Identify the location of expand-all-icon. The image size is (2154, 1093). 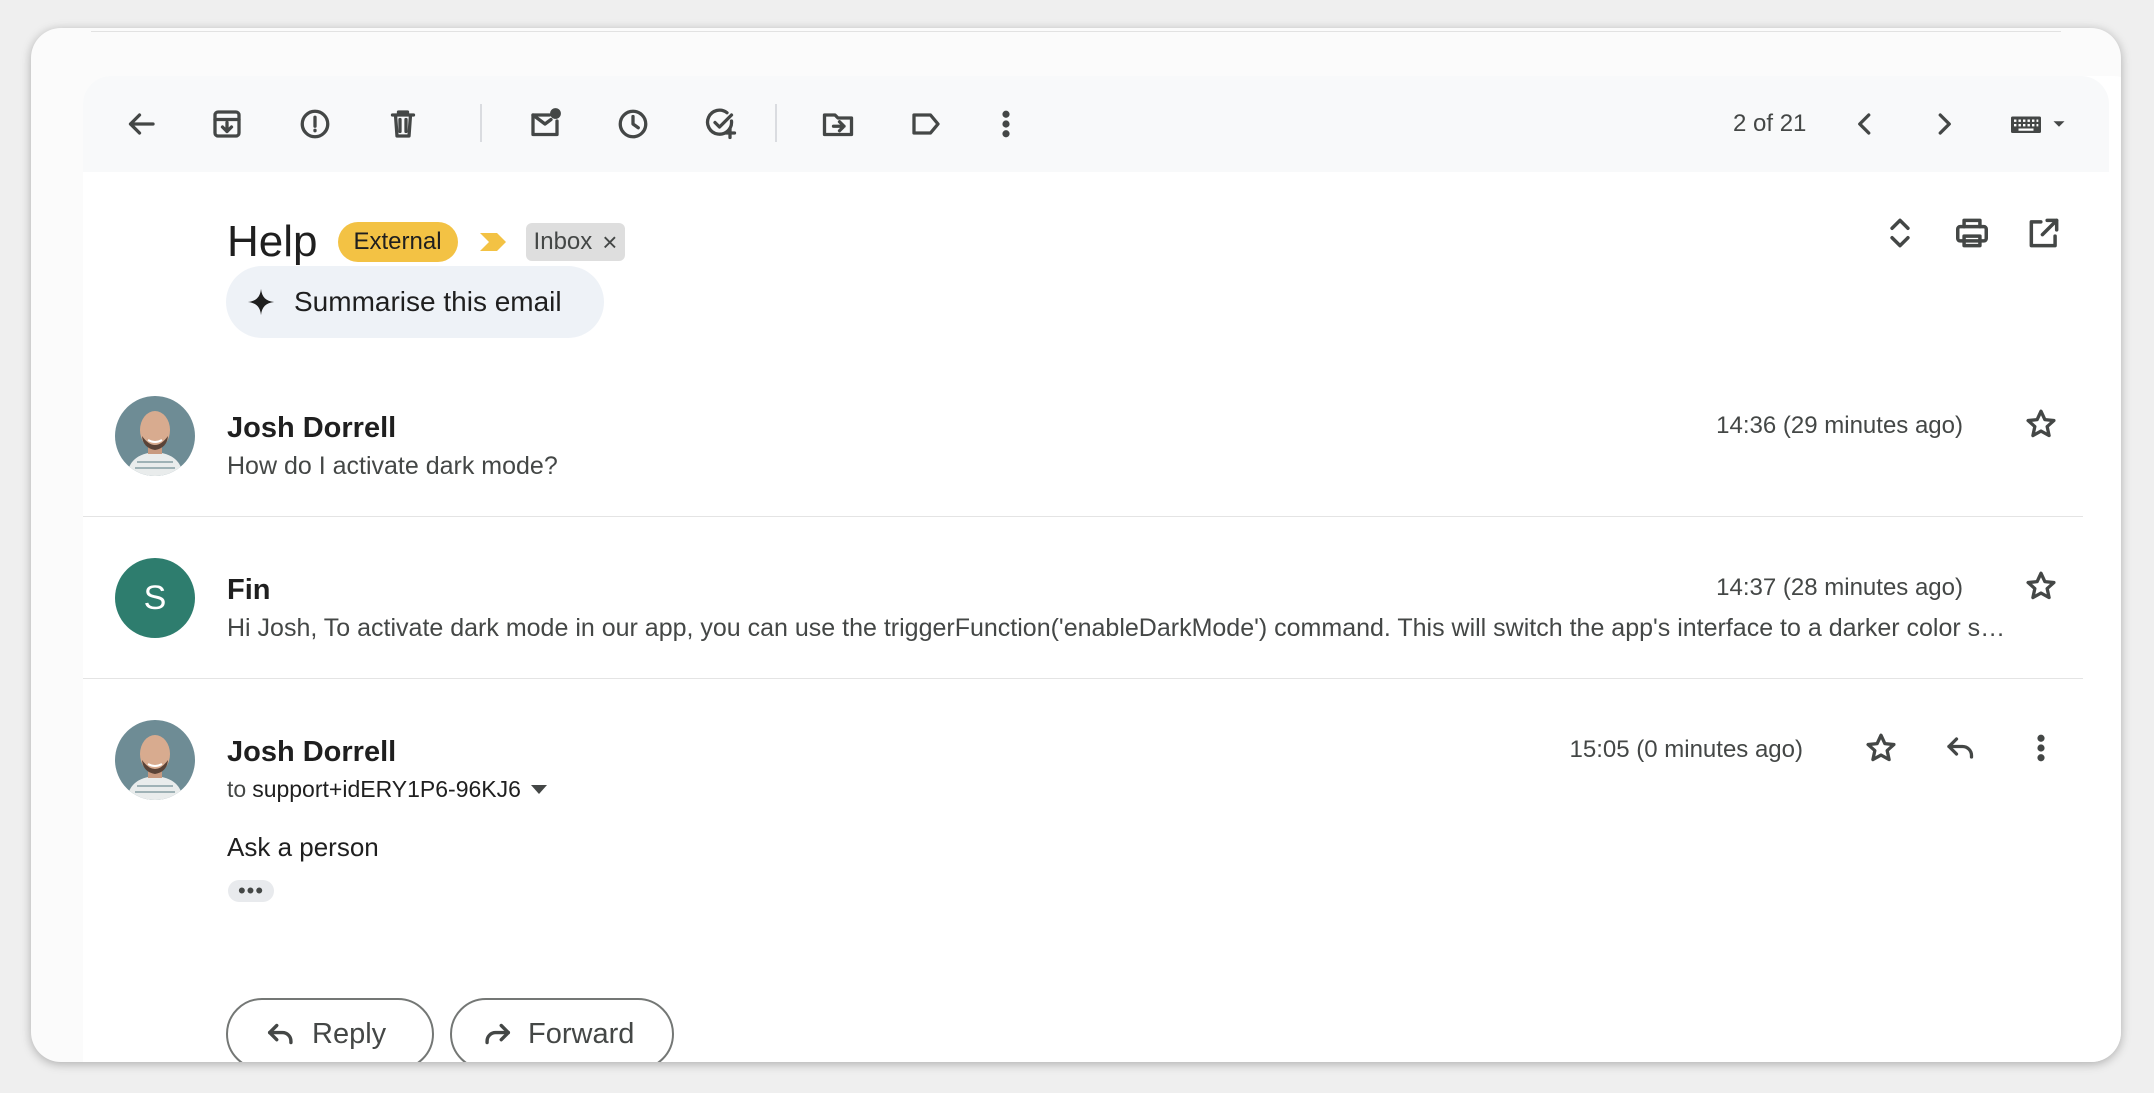
(1900, 235).